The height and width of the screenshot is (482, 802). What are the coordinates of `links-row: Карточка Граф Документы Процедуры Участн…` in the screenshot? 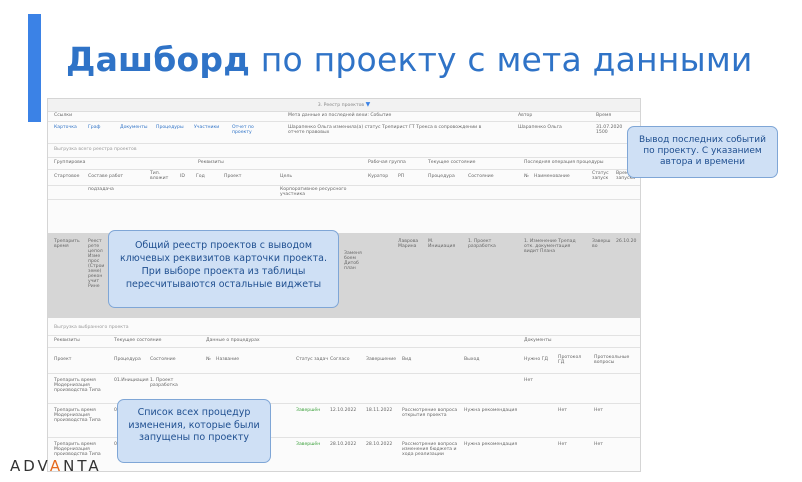 It's located at (344, 132).